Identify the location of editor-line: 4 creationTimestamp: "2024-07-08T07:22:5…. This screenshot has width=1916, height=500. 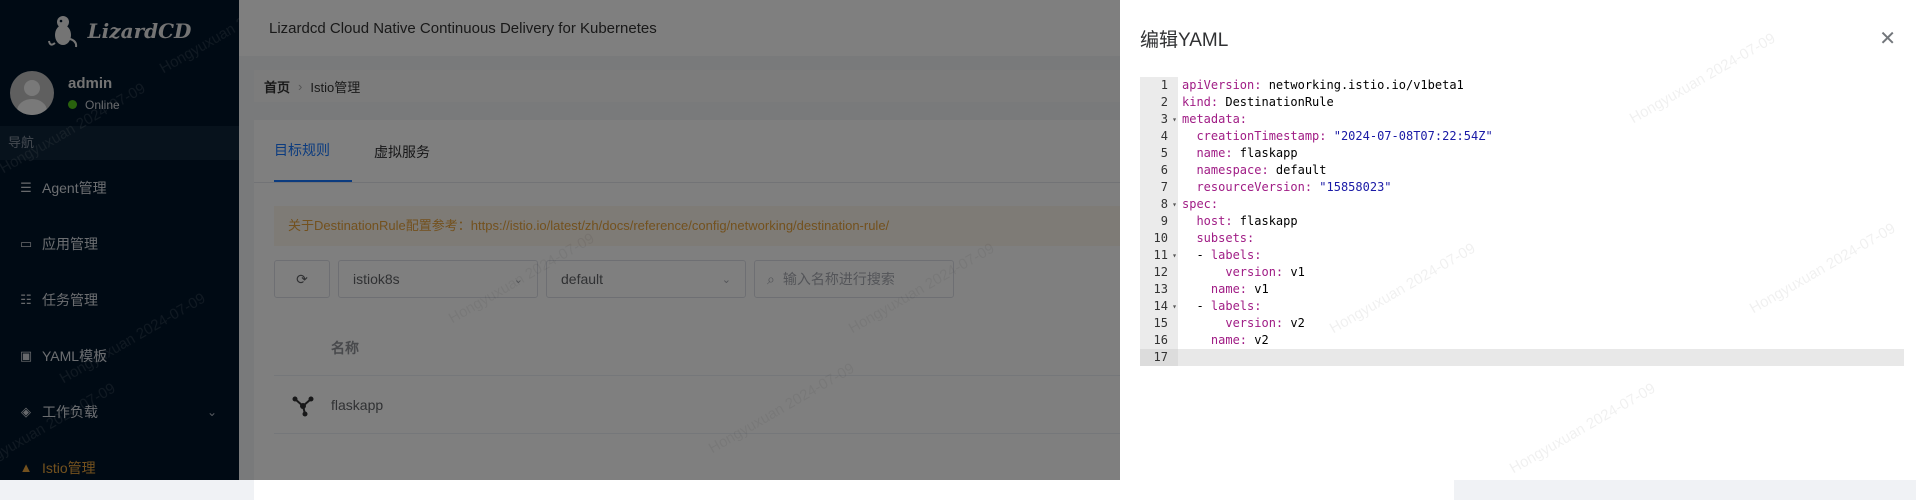
(1522, 136).